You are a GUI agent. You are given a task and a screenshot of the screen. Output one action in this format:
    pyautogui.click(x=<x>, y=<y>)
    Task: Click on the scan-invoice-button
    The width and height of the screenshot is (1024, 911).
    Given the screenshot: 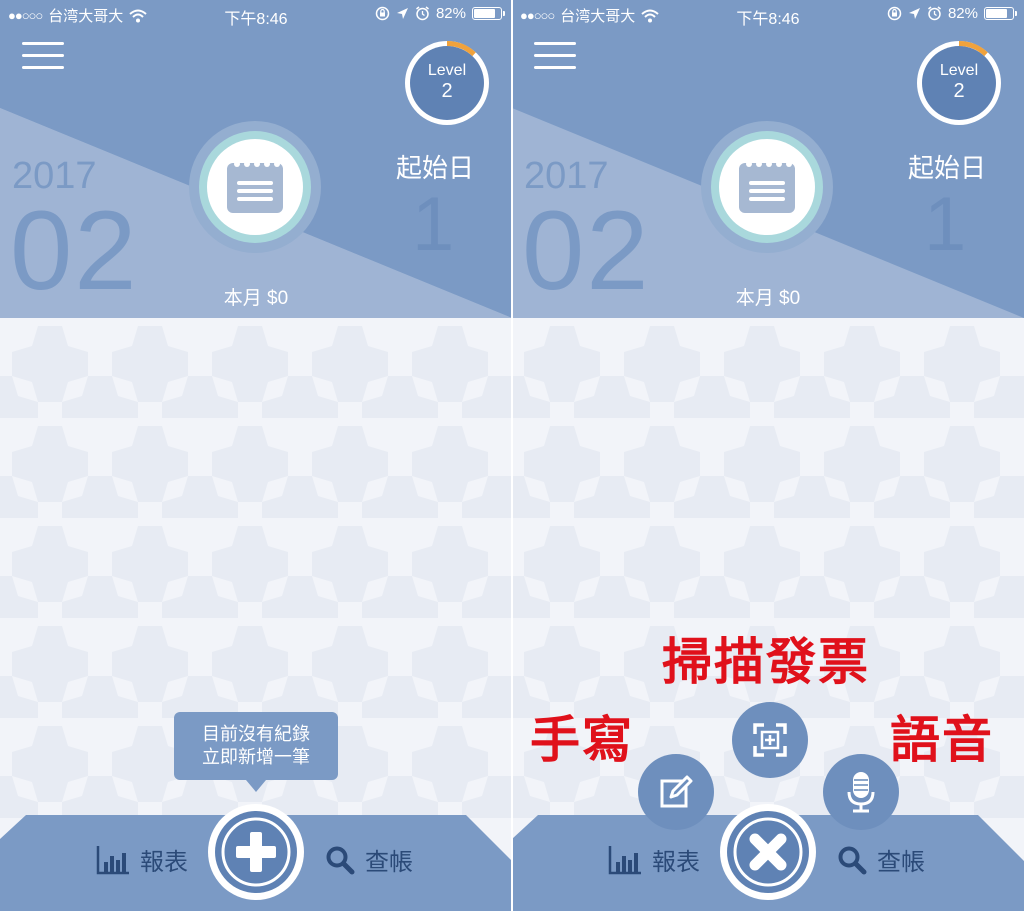 What is the action you would take?
    pyautogui.click(x=770, y=740)
    